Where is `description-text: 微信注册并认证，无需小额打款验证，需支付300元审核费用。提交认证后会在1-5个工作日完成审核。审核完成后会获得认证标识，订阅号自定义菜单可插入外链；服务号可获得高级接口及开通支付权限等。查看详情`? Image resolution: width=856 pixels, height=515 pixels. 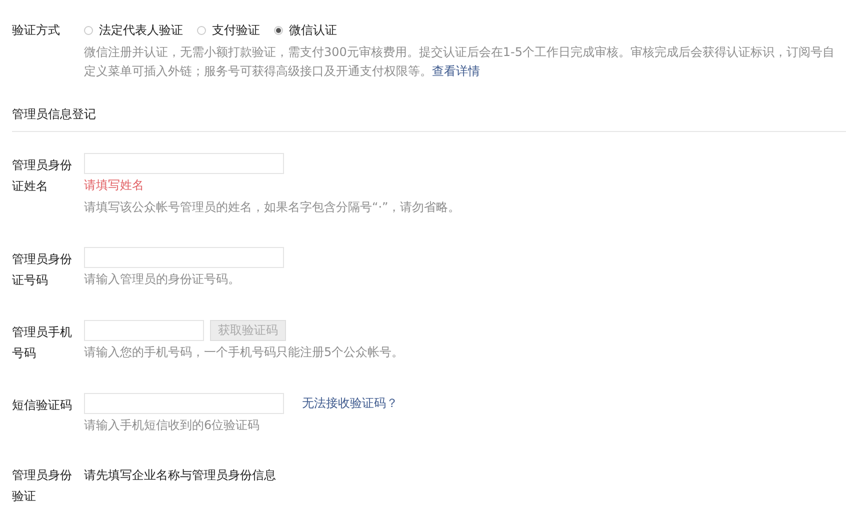 description-text: 微信注册并认证，无需小额打款验证，需支付300元审核费用。提交认证后会在1-5个工作日完成审核。审核完成后会获得认证标识，订阅号自定义菜单可插入外链；服务号可获得高级接口及开通支付权限等。查看详情 is located at coordinates (460, 62).